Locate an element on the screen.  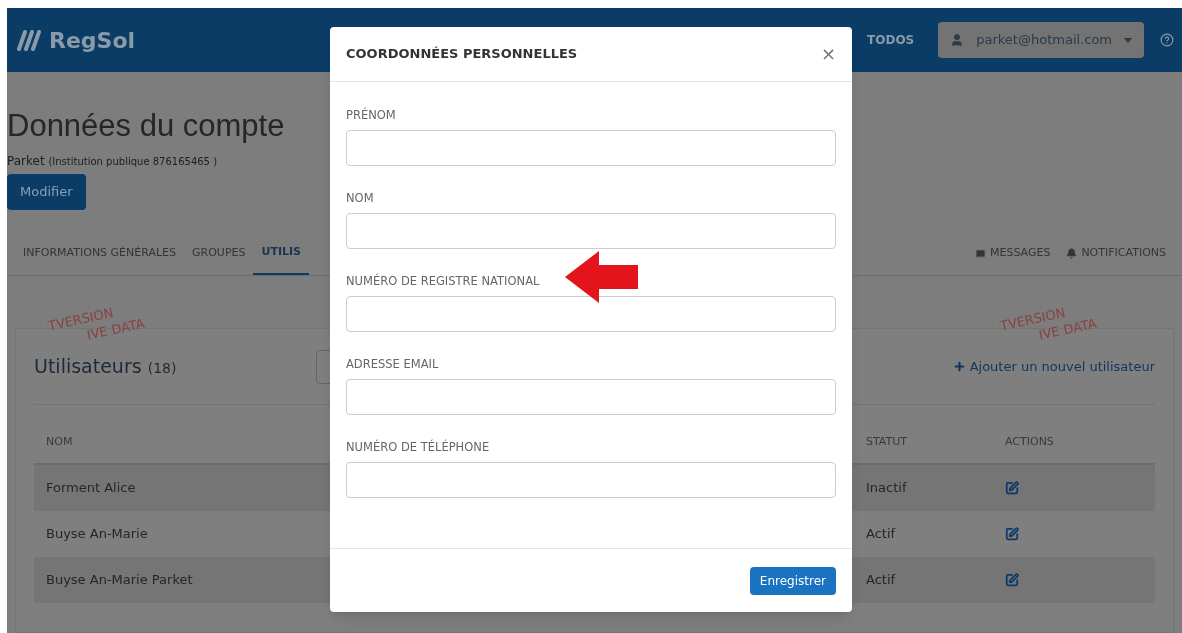
section-title: Utilisateurs (18) is located at coordinates (105, 367).